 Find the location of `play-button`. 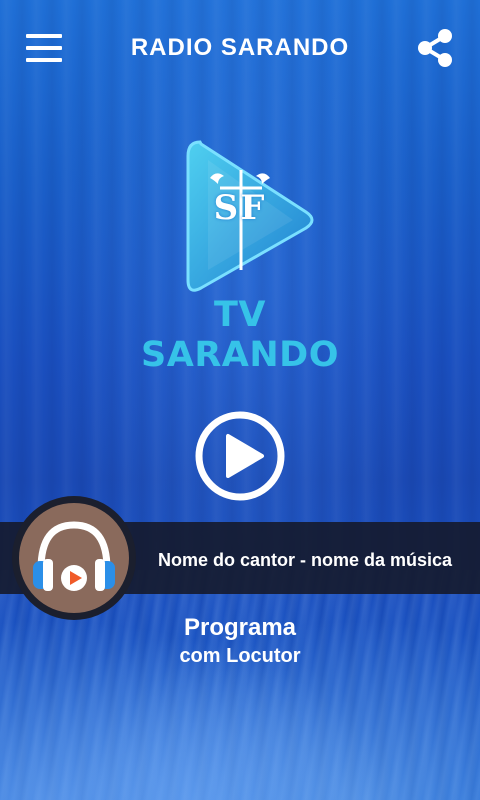

play-button is located at coordinates (240, 456).